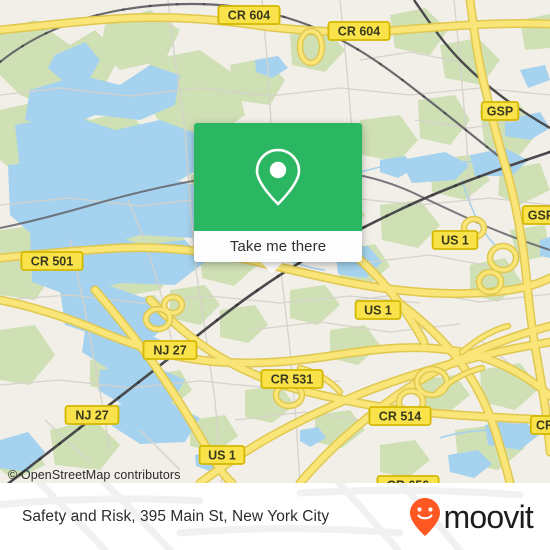 This screenshot has width=550, height=550. What do you see at coordinates (488, 516) in the screenshot?
I see `moovit-wordmark: moovit` at bounding box center [488, 516].